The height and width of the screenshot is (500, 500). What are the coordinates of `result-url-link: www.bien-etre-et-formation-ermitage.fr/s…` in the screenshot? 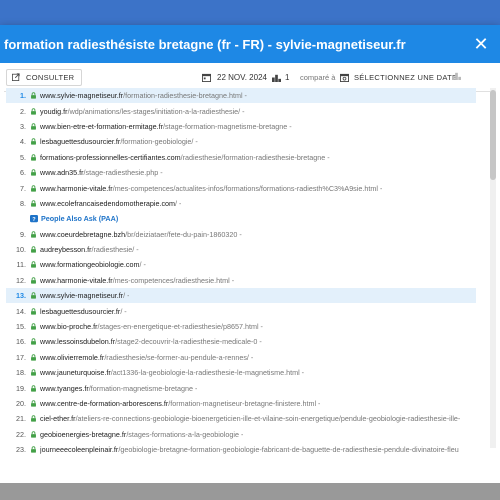 It's located at (166, 126).